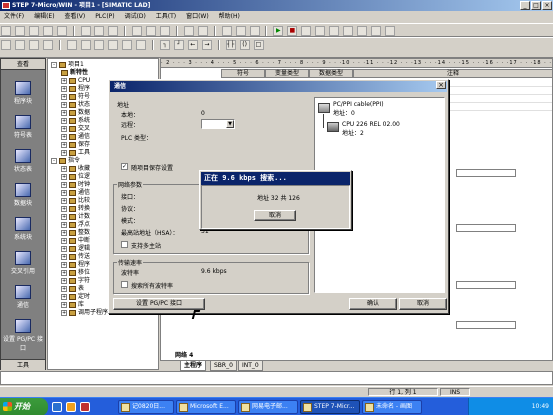 The width and height of the screenshot is (553, 415). Describe the element at coordinates (75, 81) in the screenshot. I see `tree-item: + CPU` at that location.